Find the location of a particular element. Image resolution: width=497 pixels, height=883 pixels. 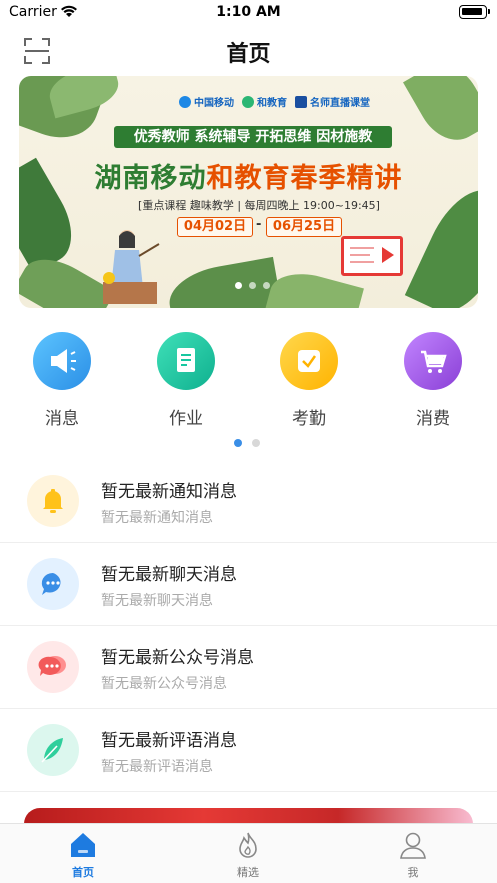

tab-me: 我 is located at coordinates (413, 855).